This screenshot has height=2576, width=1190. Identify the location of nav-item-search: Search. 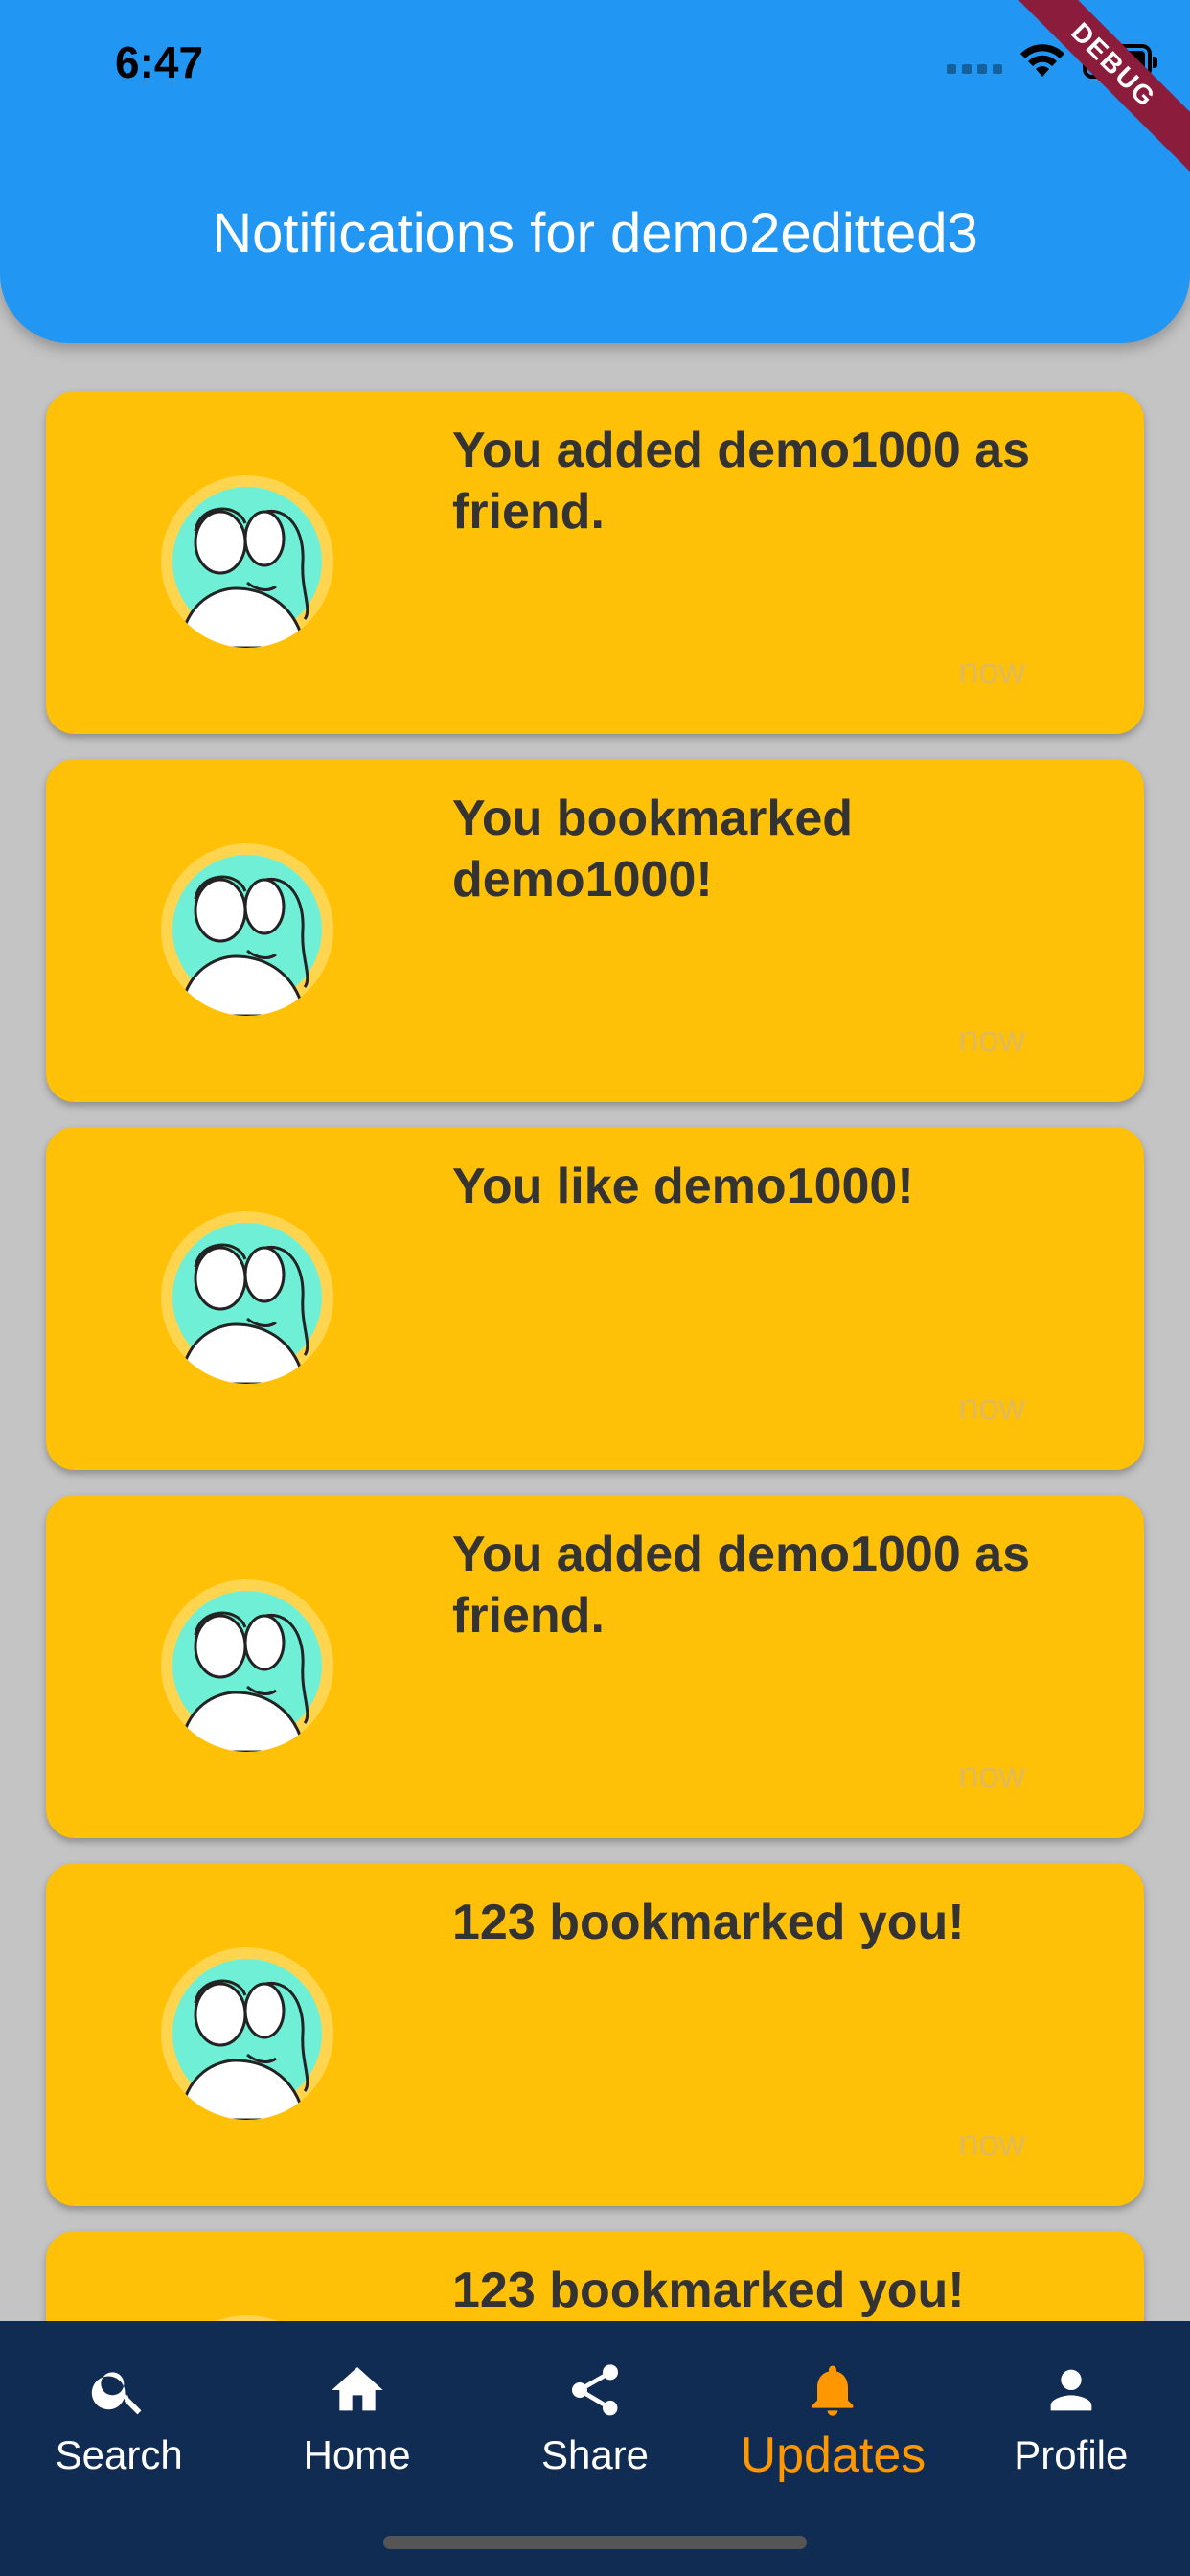
(119, 2448).